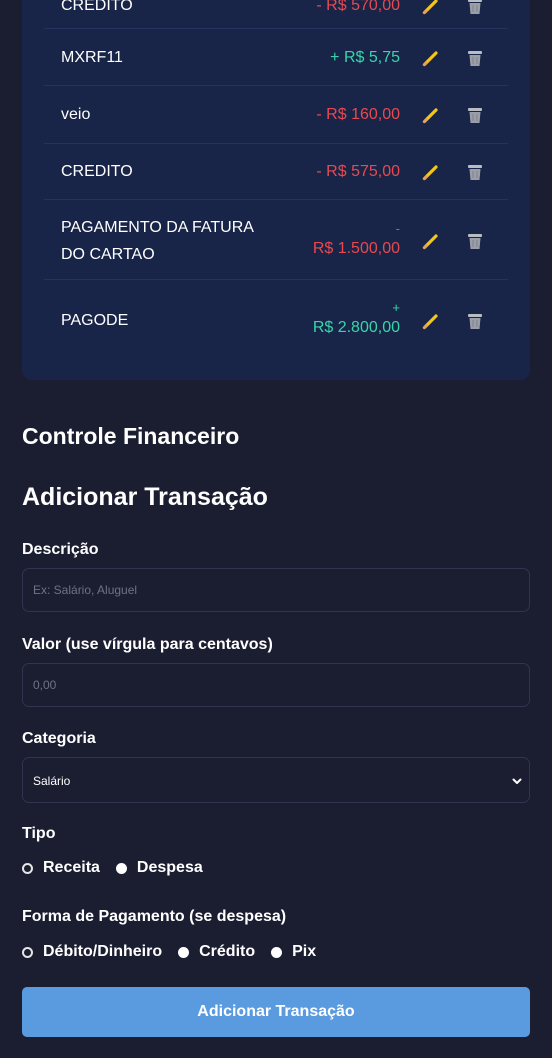  What do you see at coordinates (304, 951) in the screenshot?
I see `radio-label: Pix` at bounding box center [304, 951].